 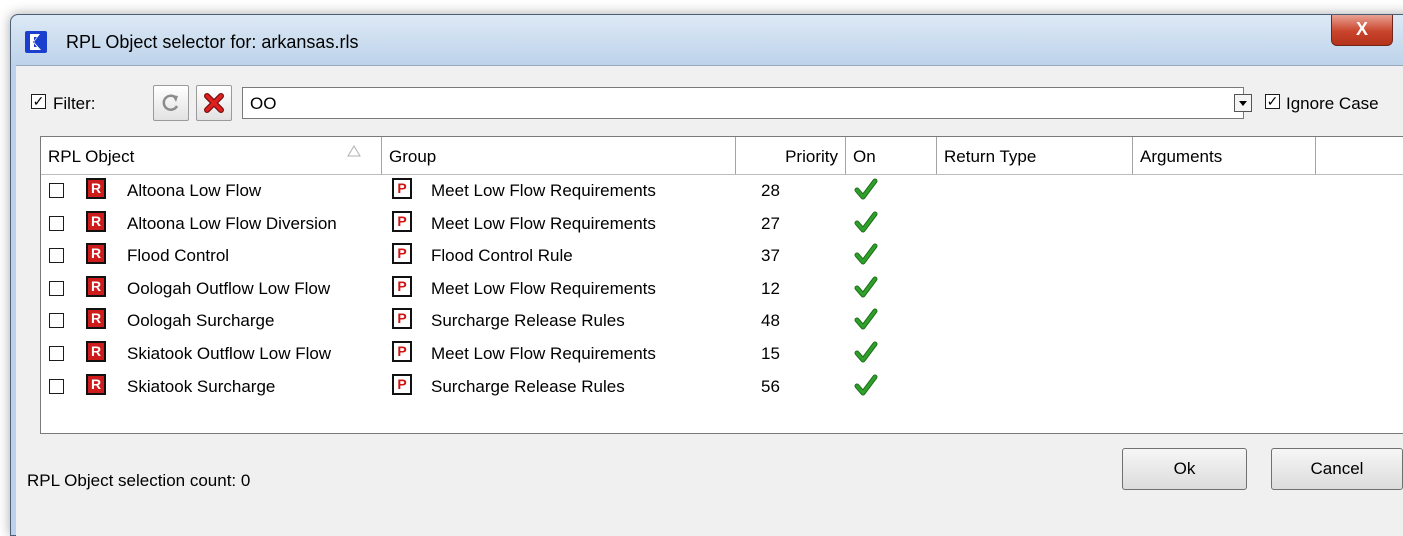 What do you see at coordinates (743, 103) in the screenshot?
I see `filter-input: OO` at bounding box center [743, 103].